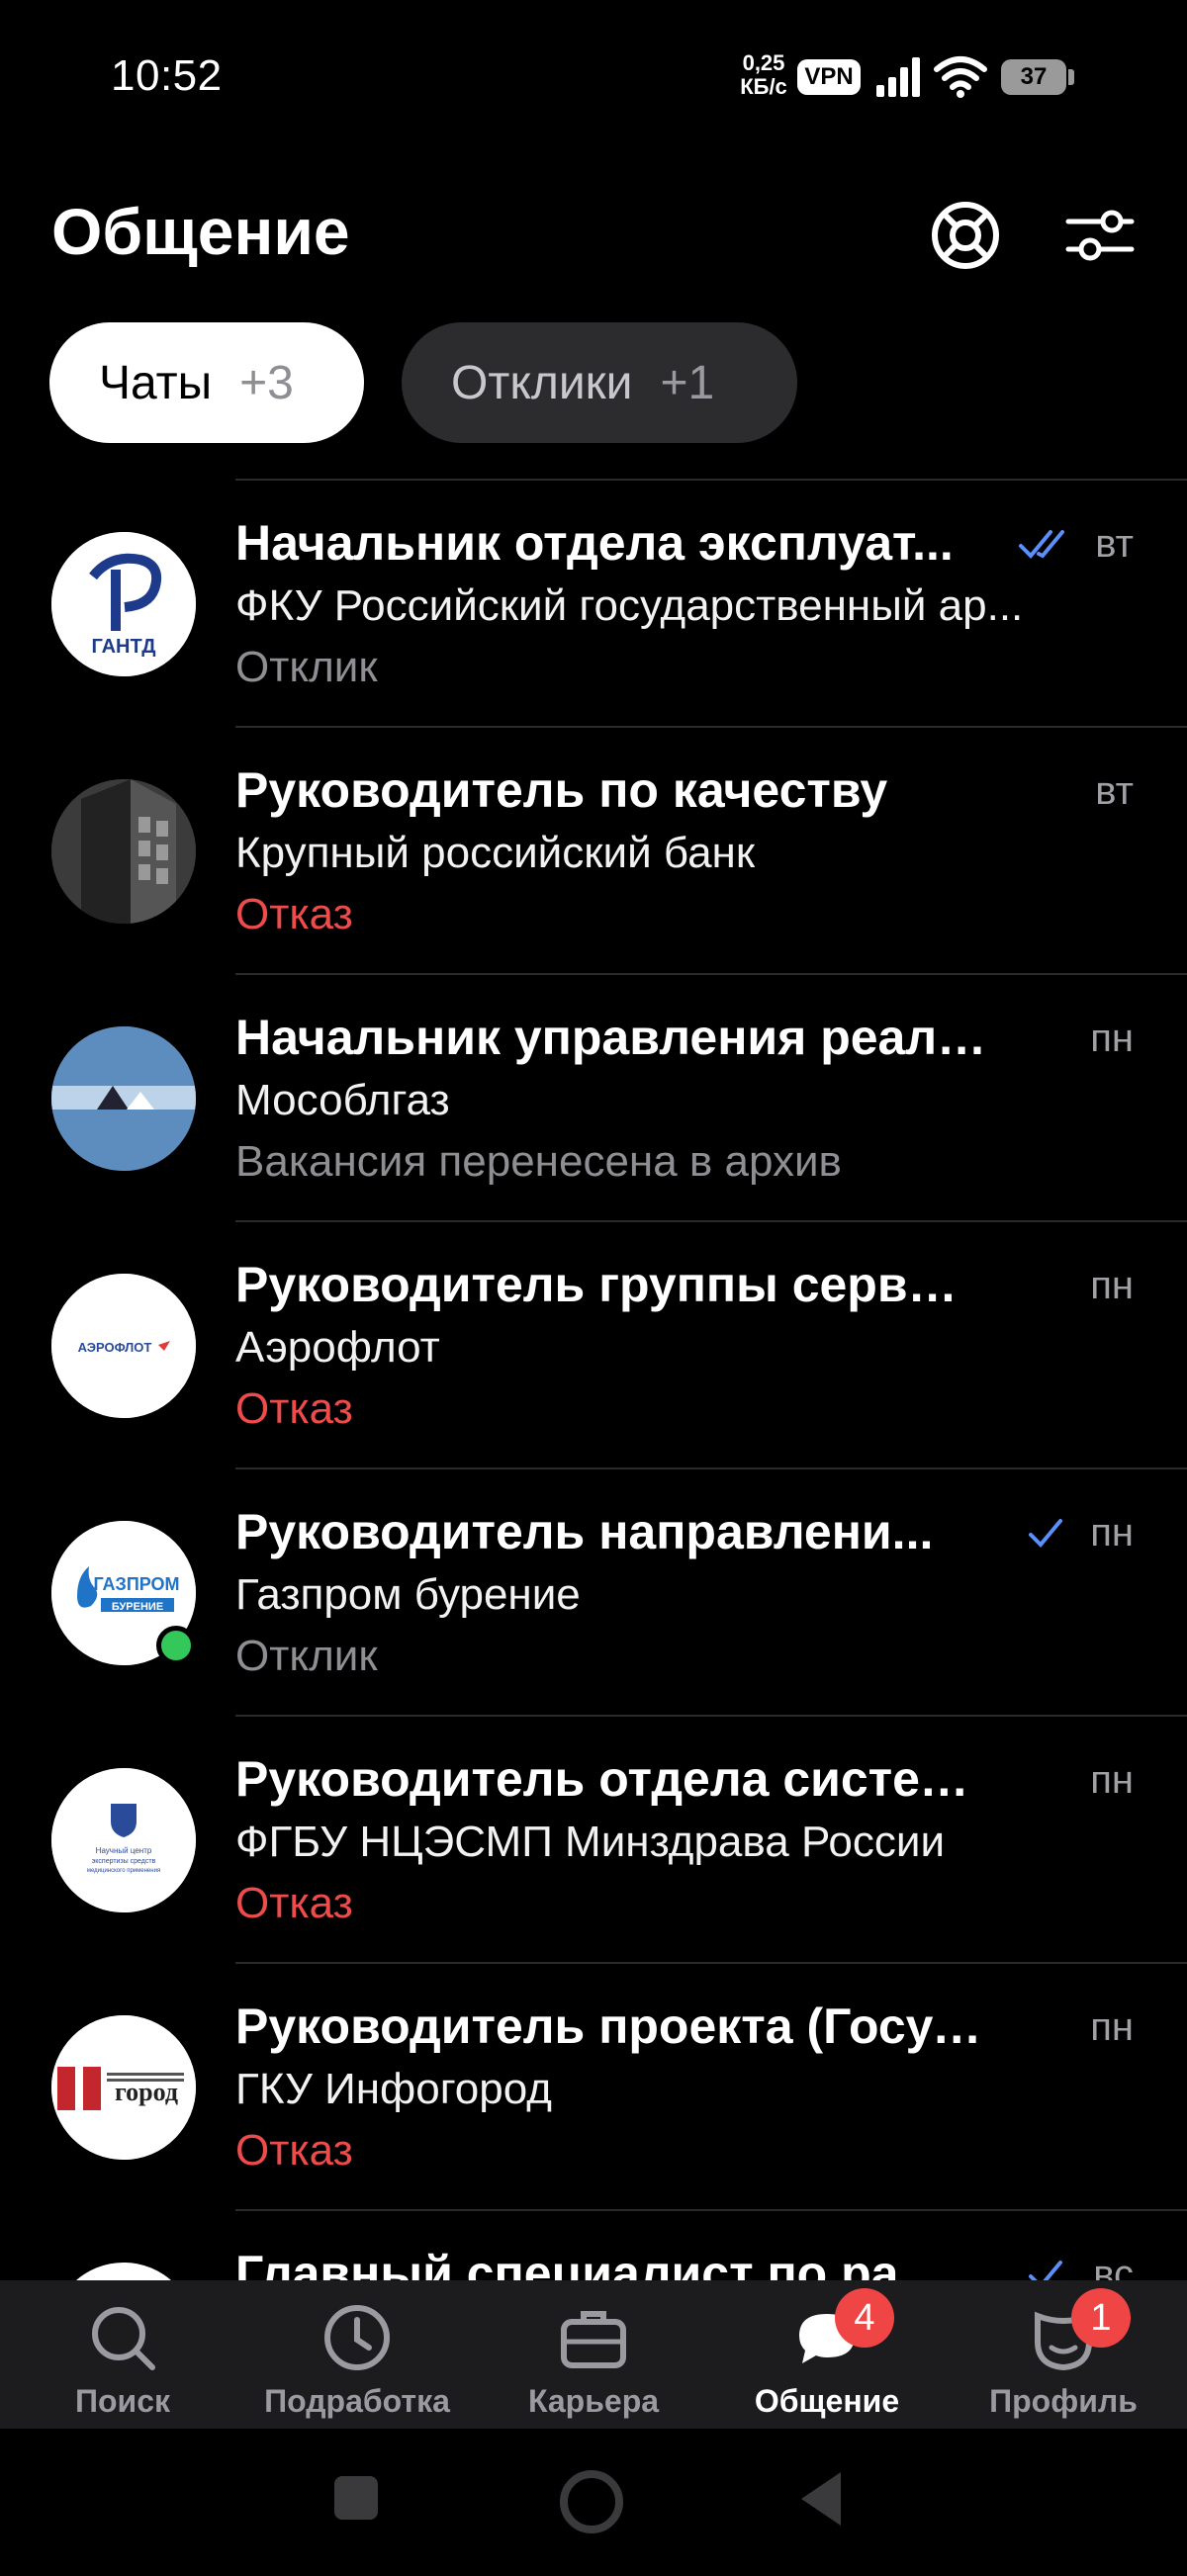 Image resolution: width=1187 pixels, height=2576 pixels. I want to click on nav-career: Карьера, so click(593, 2354).